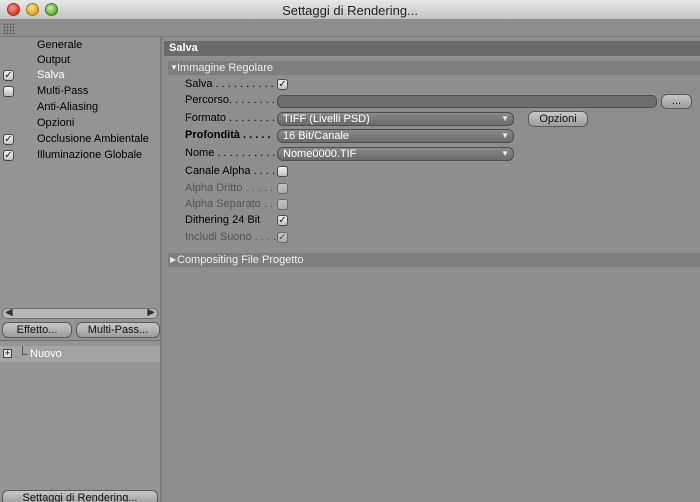  What do you see at coordinates (25, 350) in the screenshot?
I see `tree-line-icon` at bounding box center [25, 350].